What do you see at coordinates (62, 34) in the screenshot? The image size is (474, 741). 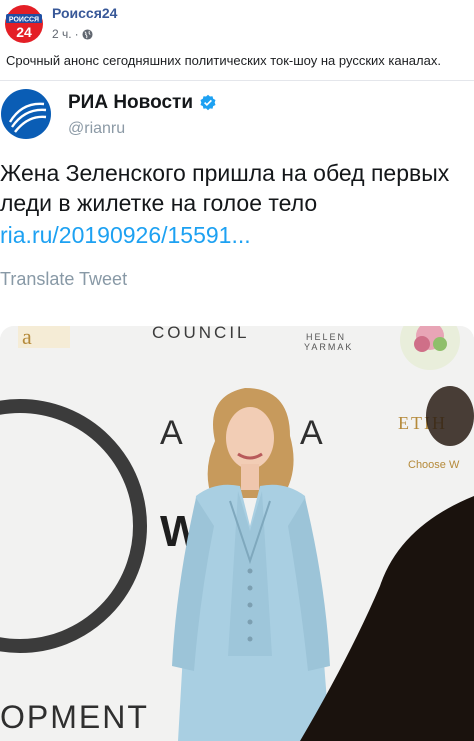 I see `post-timestamp: 2 ч.` at bounding box center [62, 34].